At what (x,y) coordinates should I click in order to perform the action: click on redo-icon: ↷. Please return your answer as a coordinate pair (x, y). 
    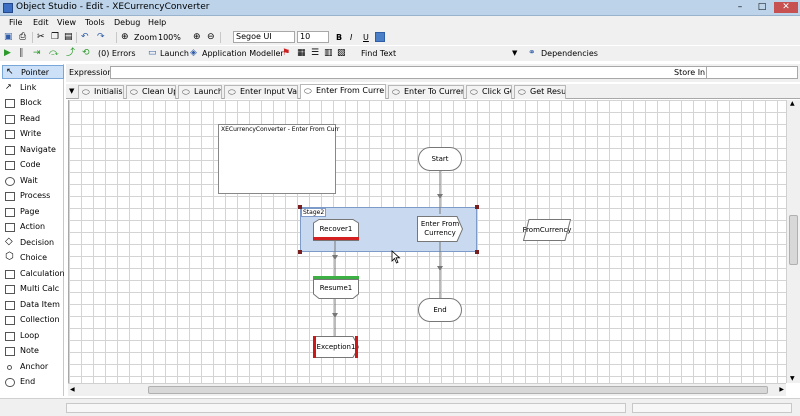
    Looking at the image, I should click on (101, 37).